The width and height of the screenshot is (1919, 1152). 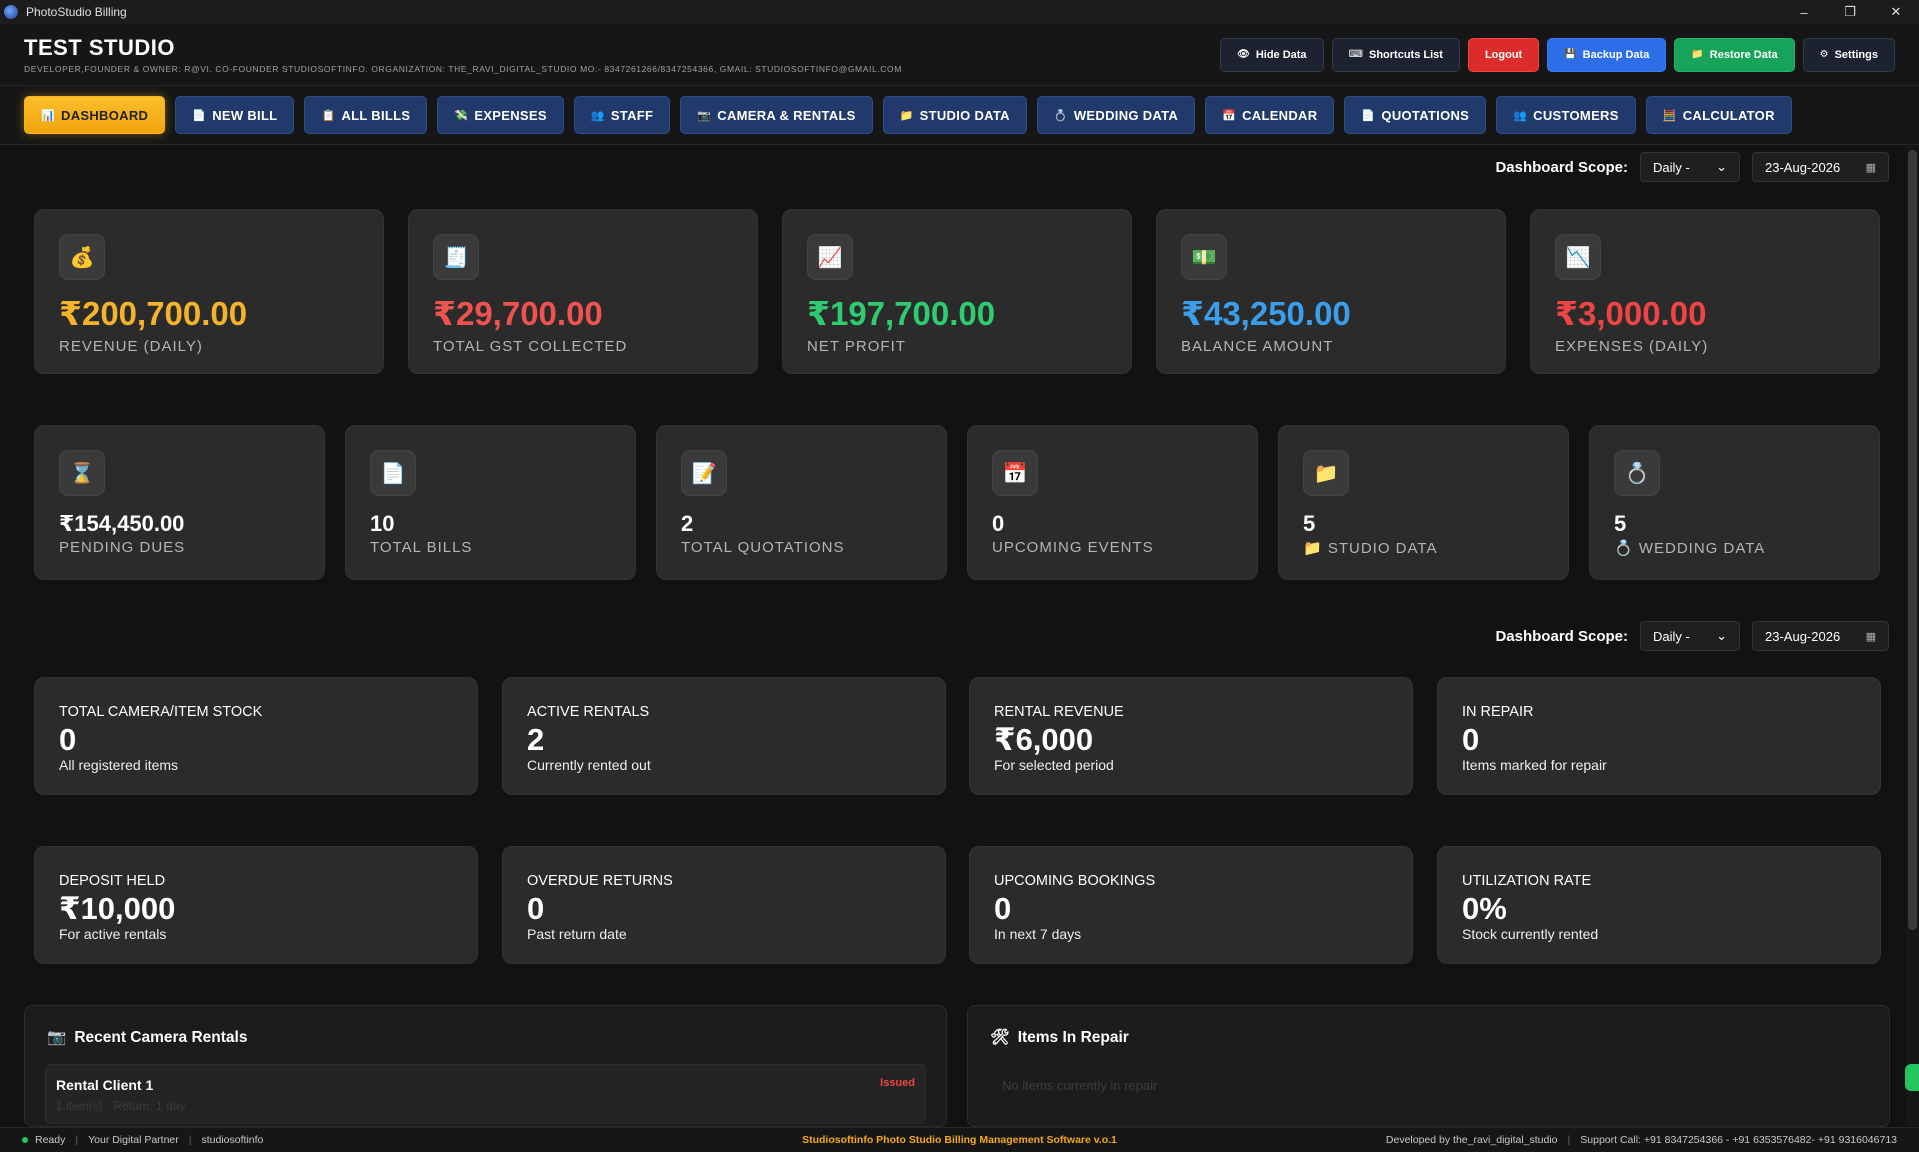 I want to click on minimize-button: –, so click(x=1804, y=12).